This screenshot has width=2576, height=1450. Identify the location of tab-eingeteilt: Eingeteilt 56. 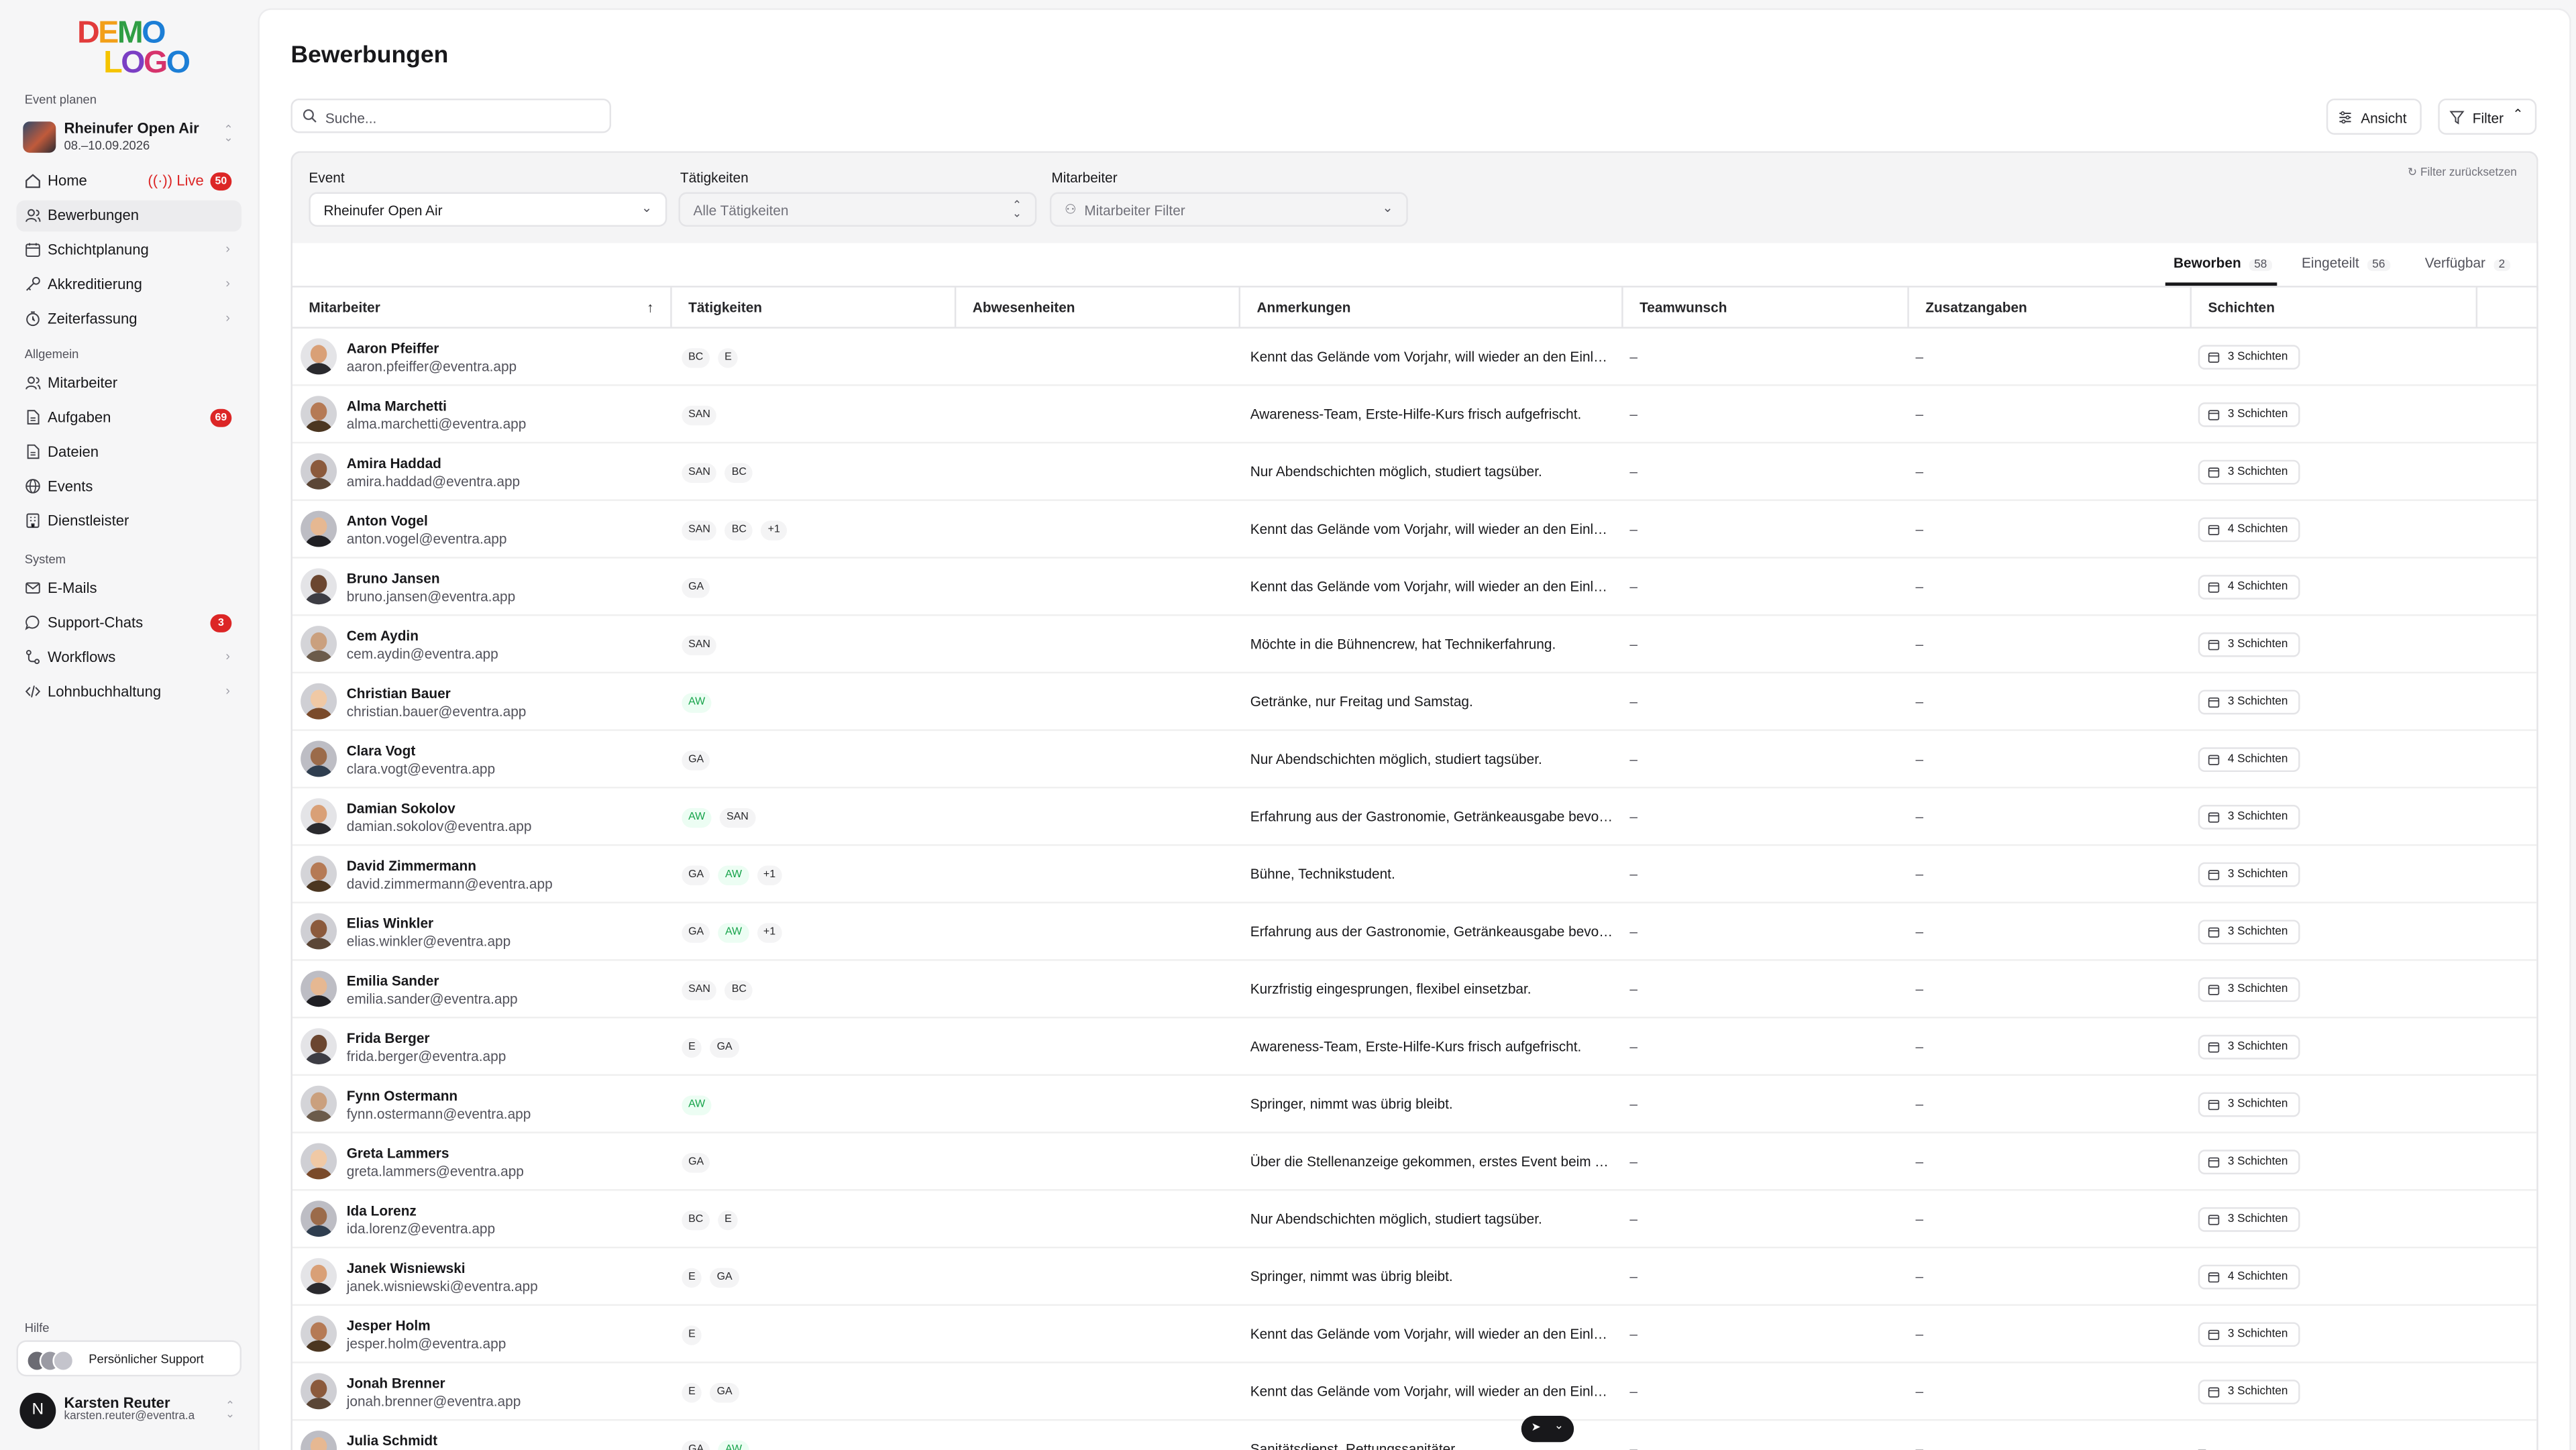
(2346, 263).